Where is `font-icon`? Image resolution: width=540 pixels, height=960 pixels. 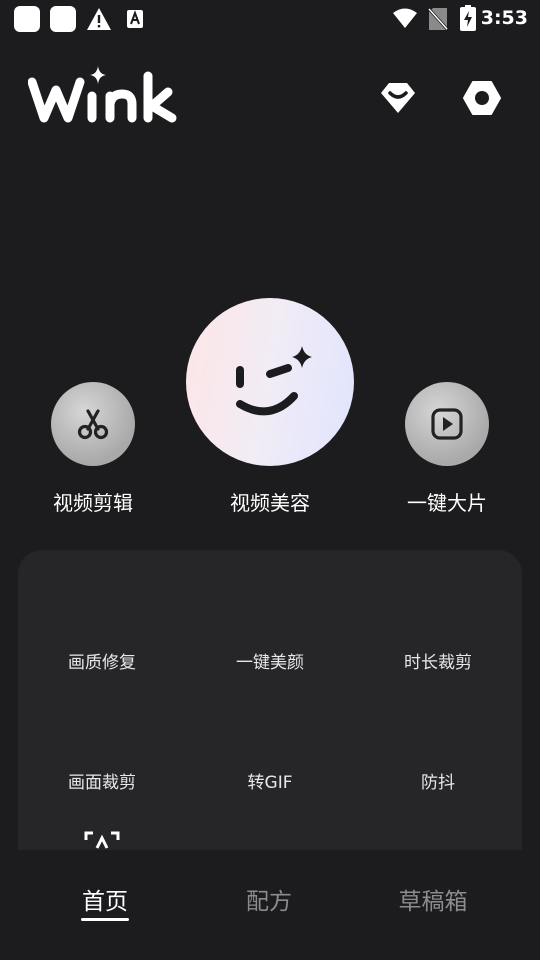 font-icon is located at coordinates (135, 19).